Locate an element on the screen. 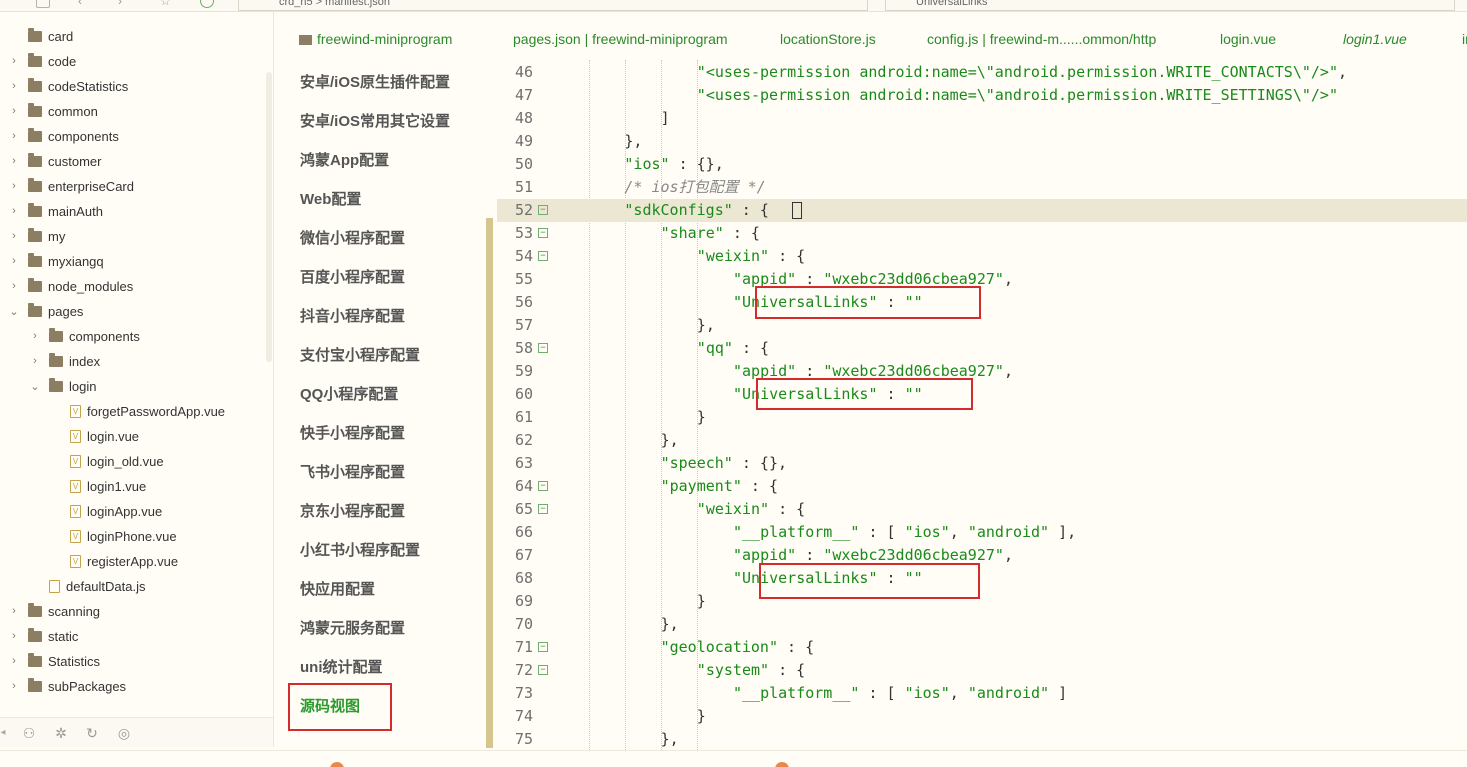  code-line: 68 "UniversalLinks" : "" is located at coordinates (982, 578).